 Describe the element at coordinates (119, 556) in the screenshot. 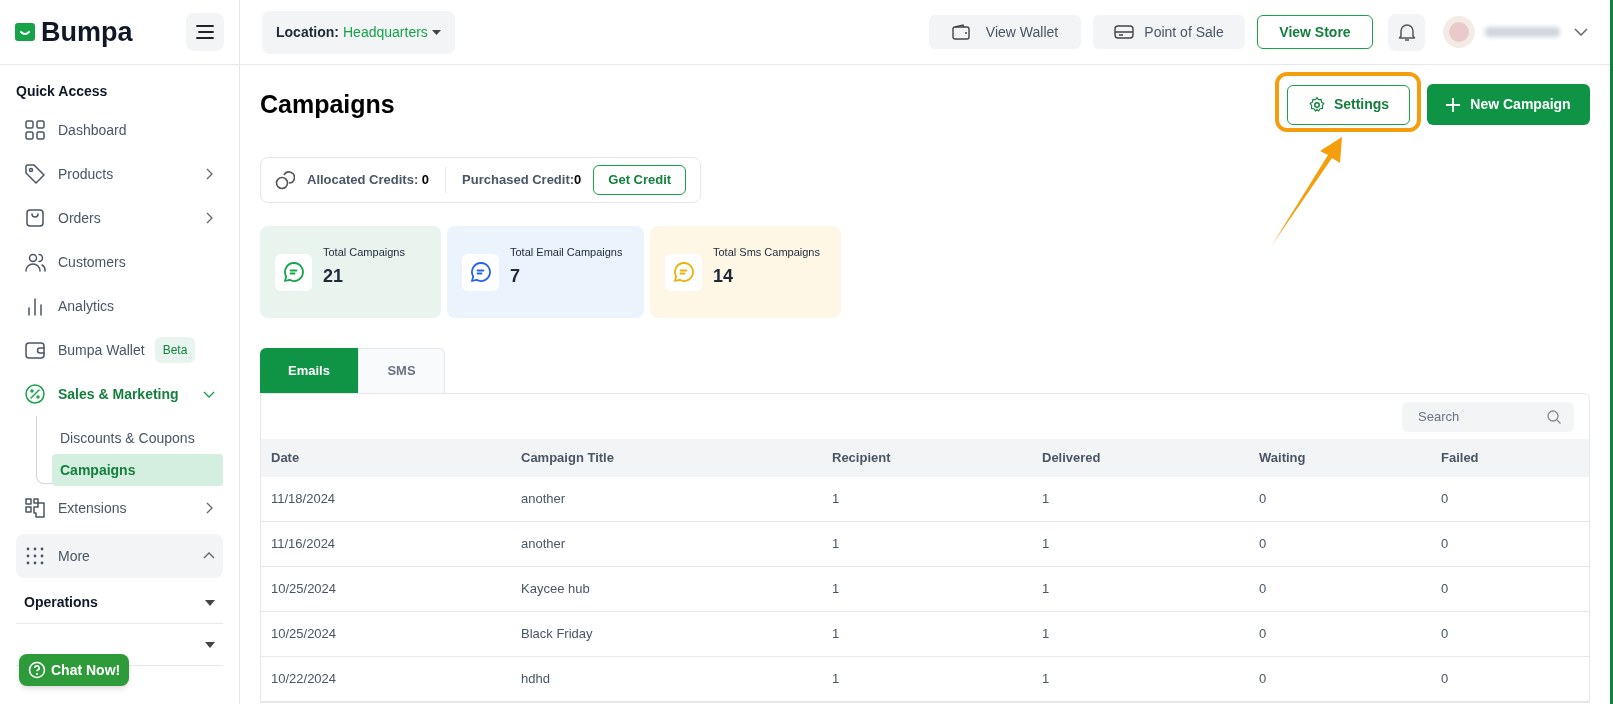

I see `nav-item: More` at that location.